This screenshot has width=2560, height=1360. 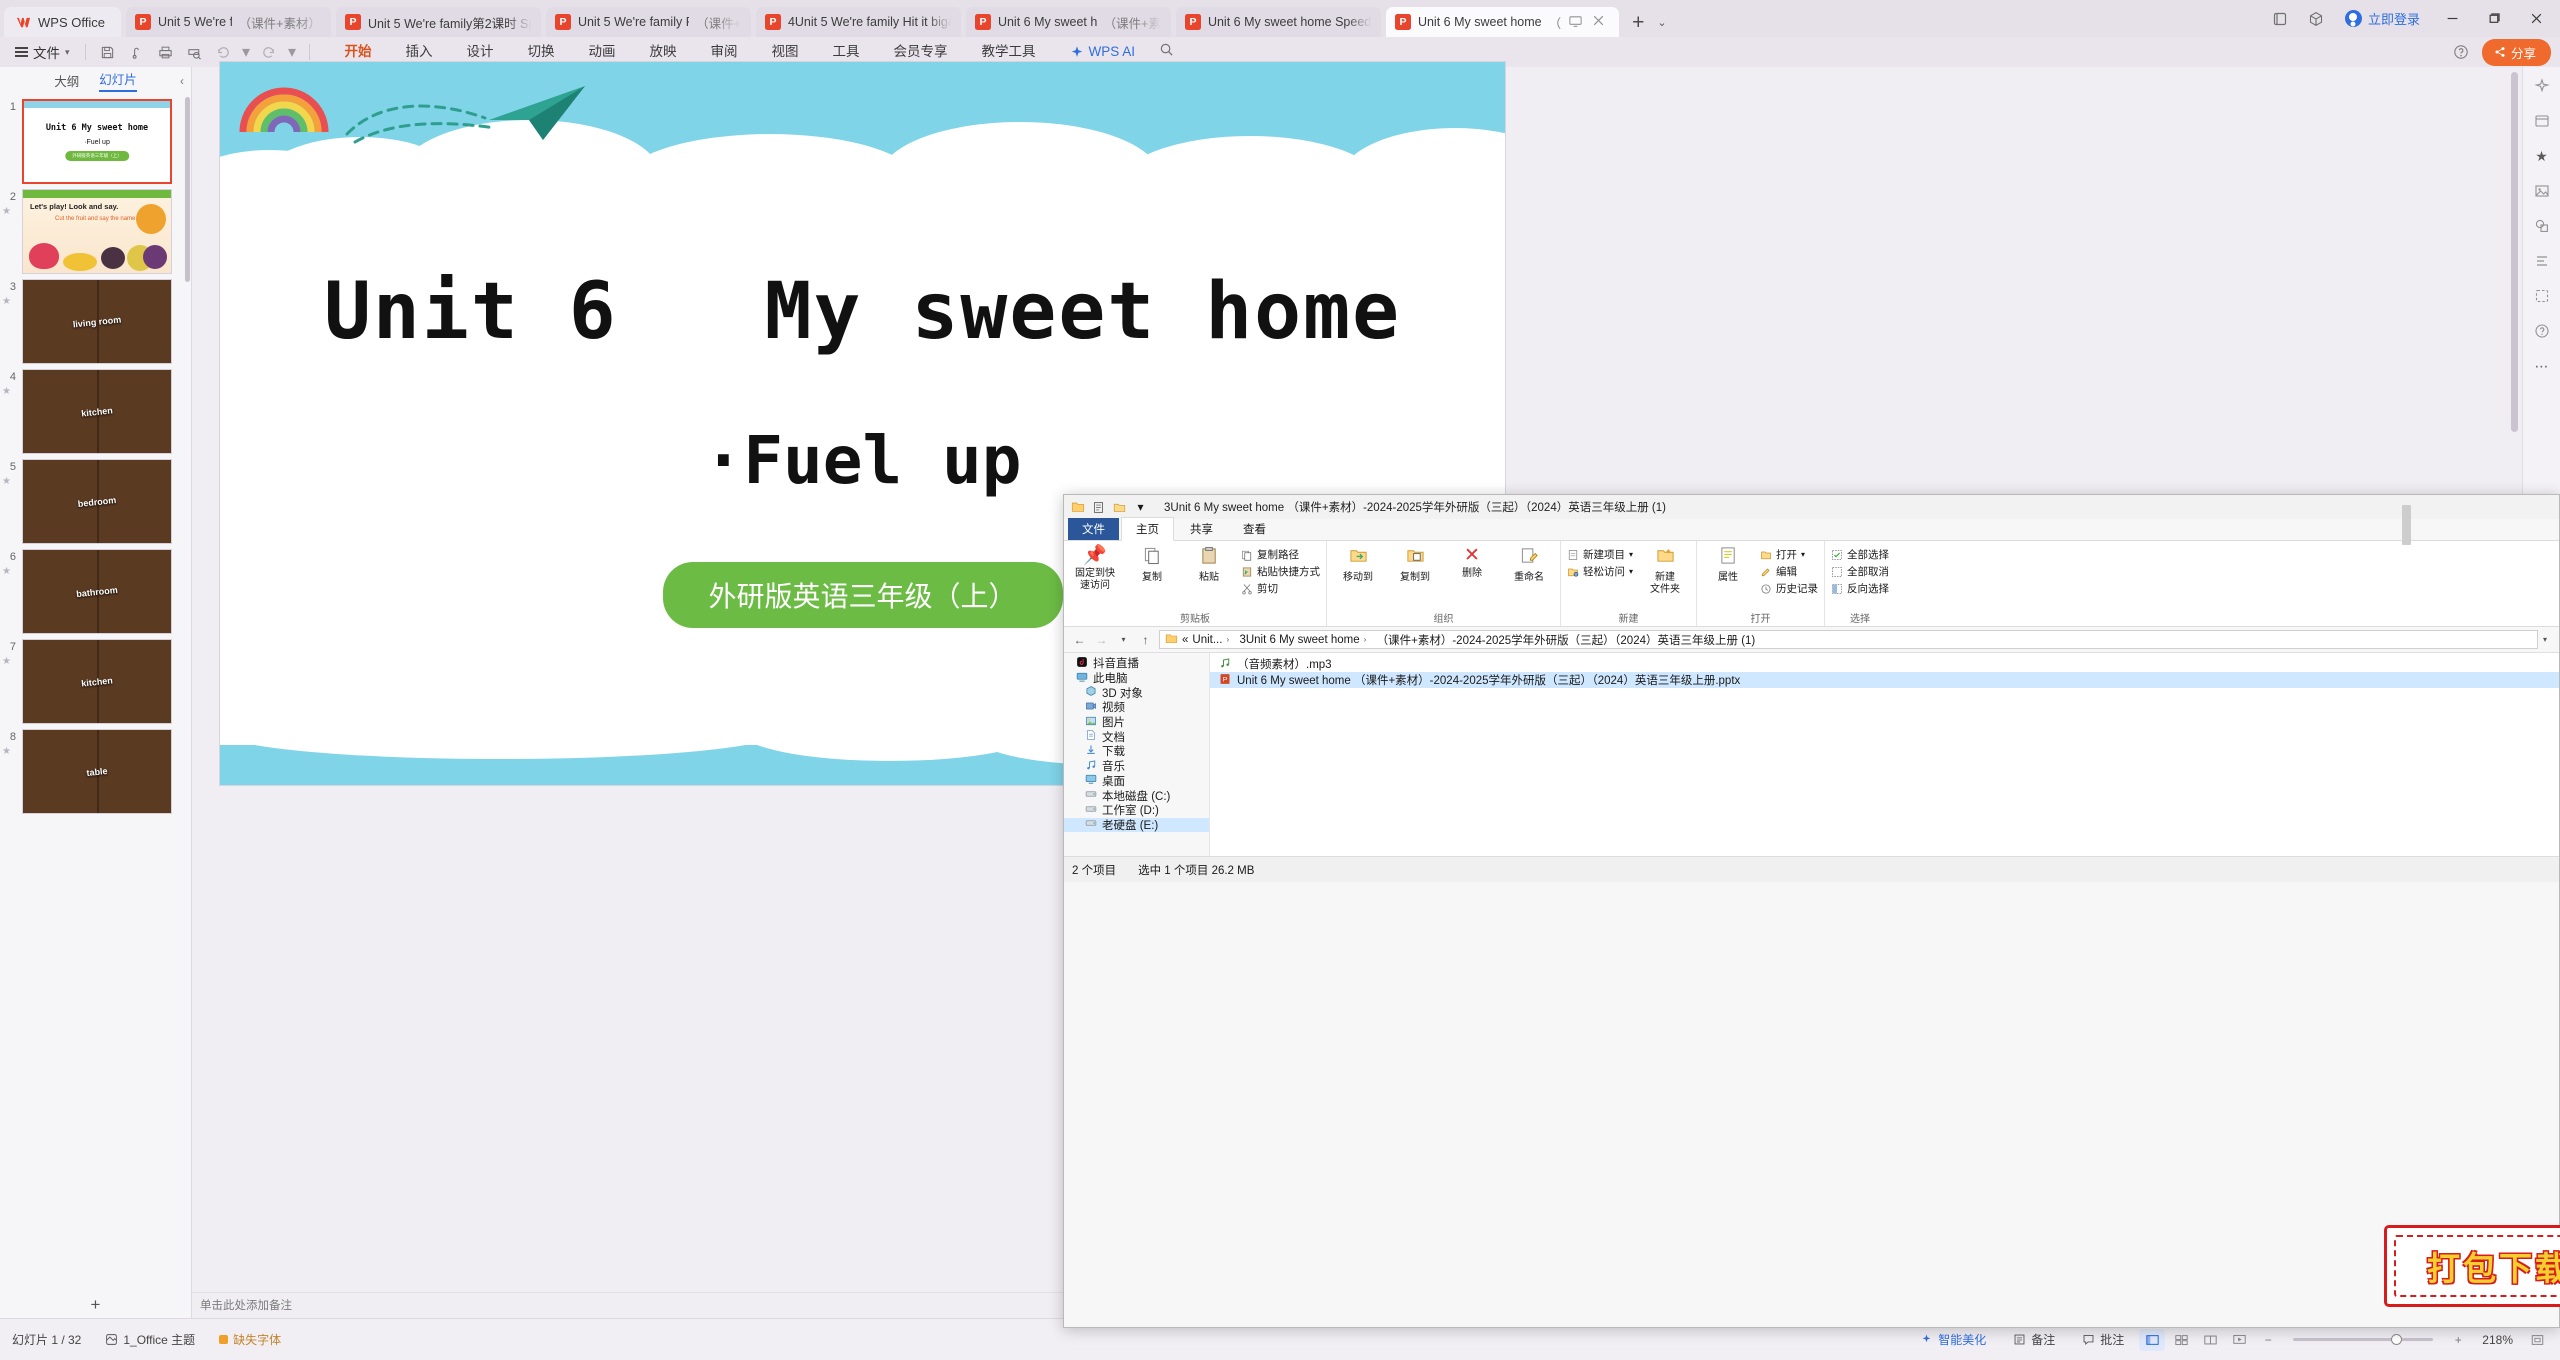 I want to click on properties-icon, so click(x=1098, y=507).